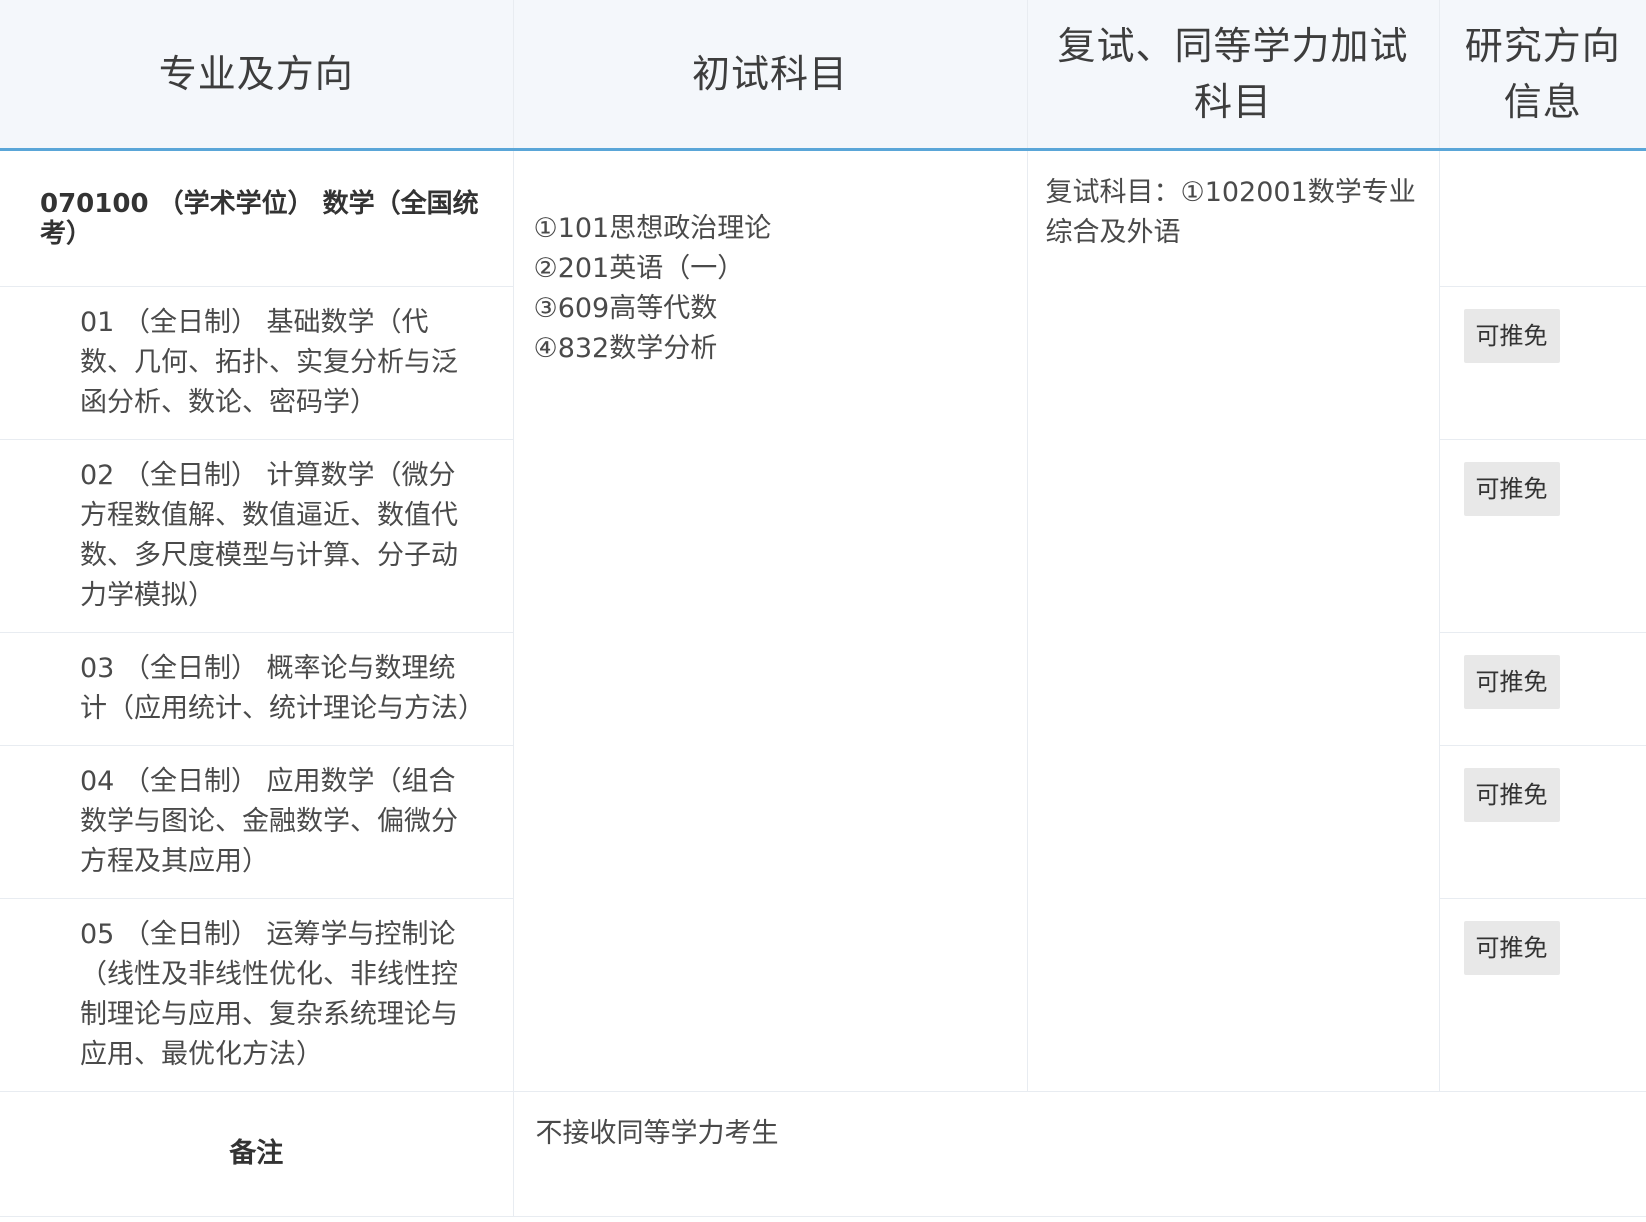  Describe the element at coordinates (625, 308) in the screenshot. I see `subject-item: ③609高等代数` at that location.